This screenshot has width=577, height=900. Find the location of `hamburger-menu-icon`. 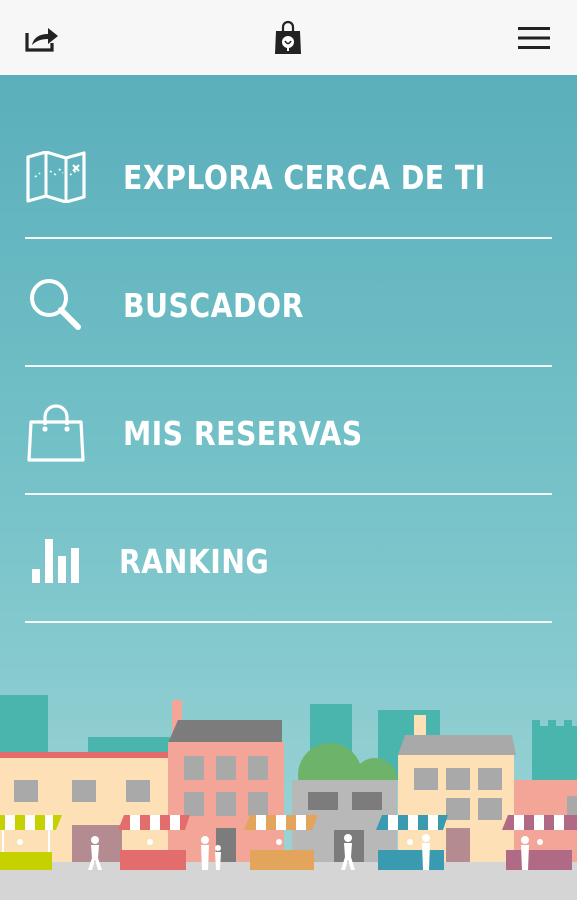

hamburger-menu-icon is located at coordinates (534, 38).